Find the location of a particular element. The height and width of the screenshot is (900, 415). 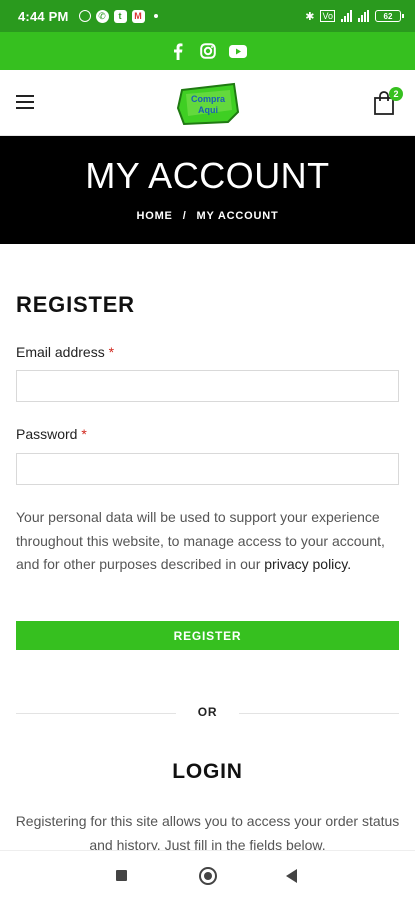

notification-icons: ✆ t M is located at coordinates (118, 16).